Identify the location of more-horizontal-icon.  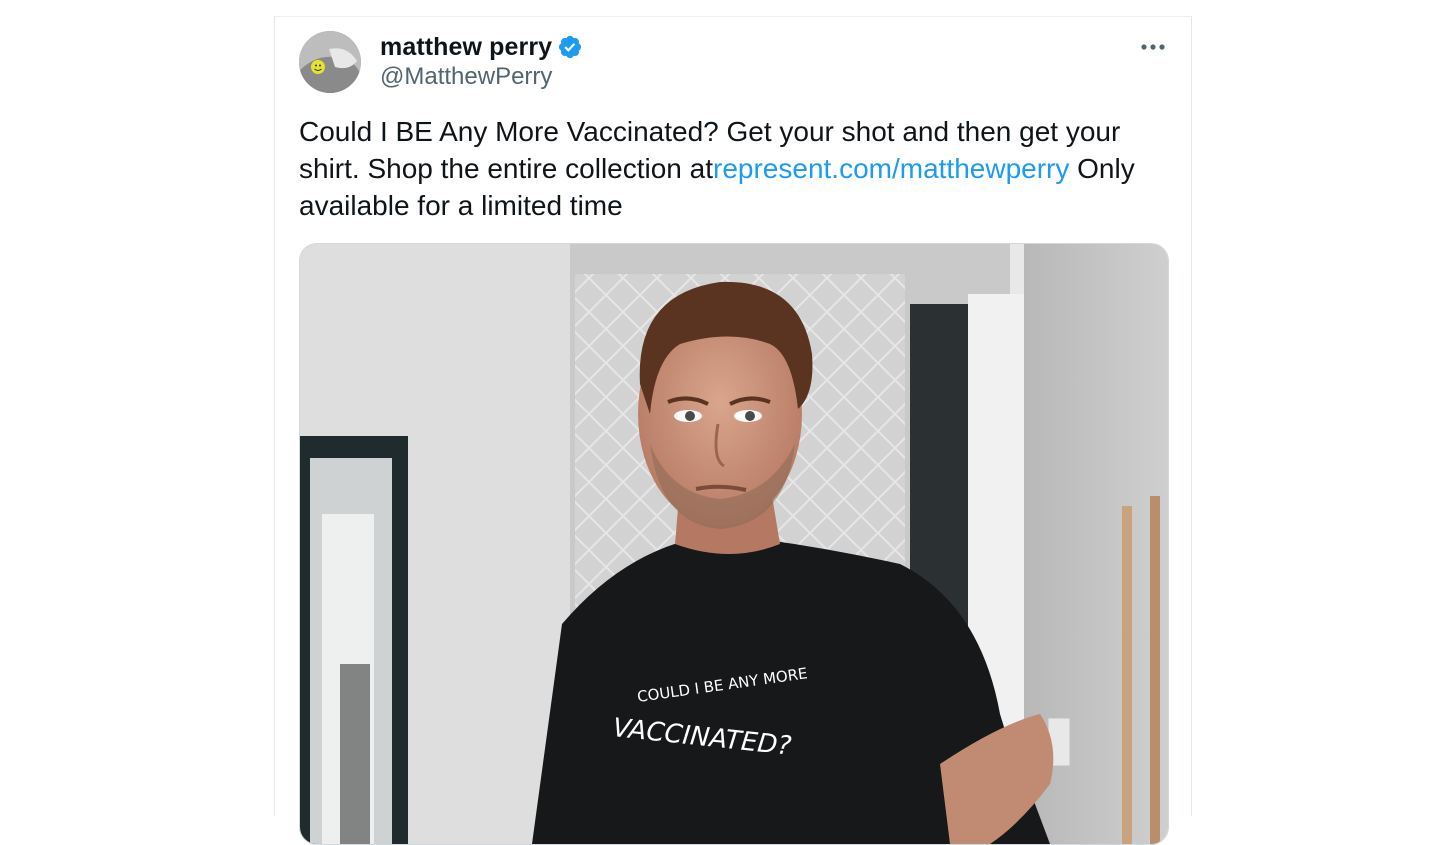
(1153, 47).